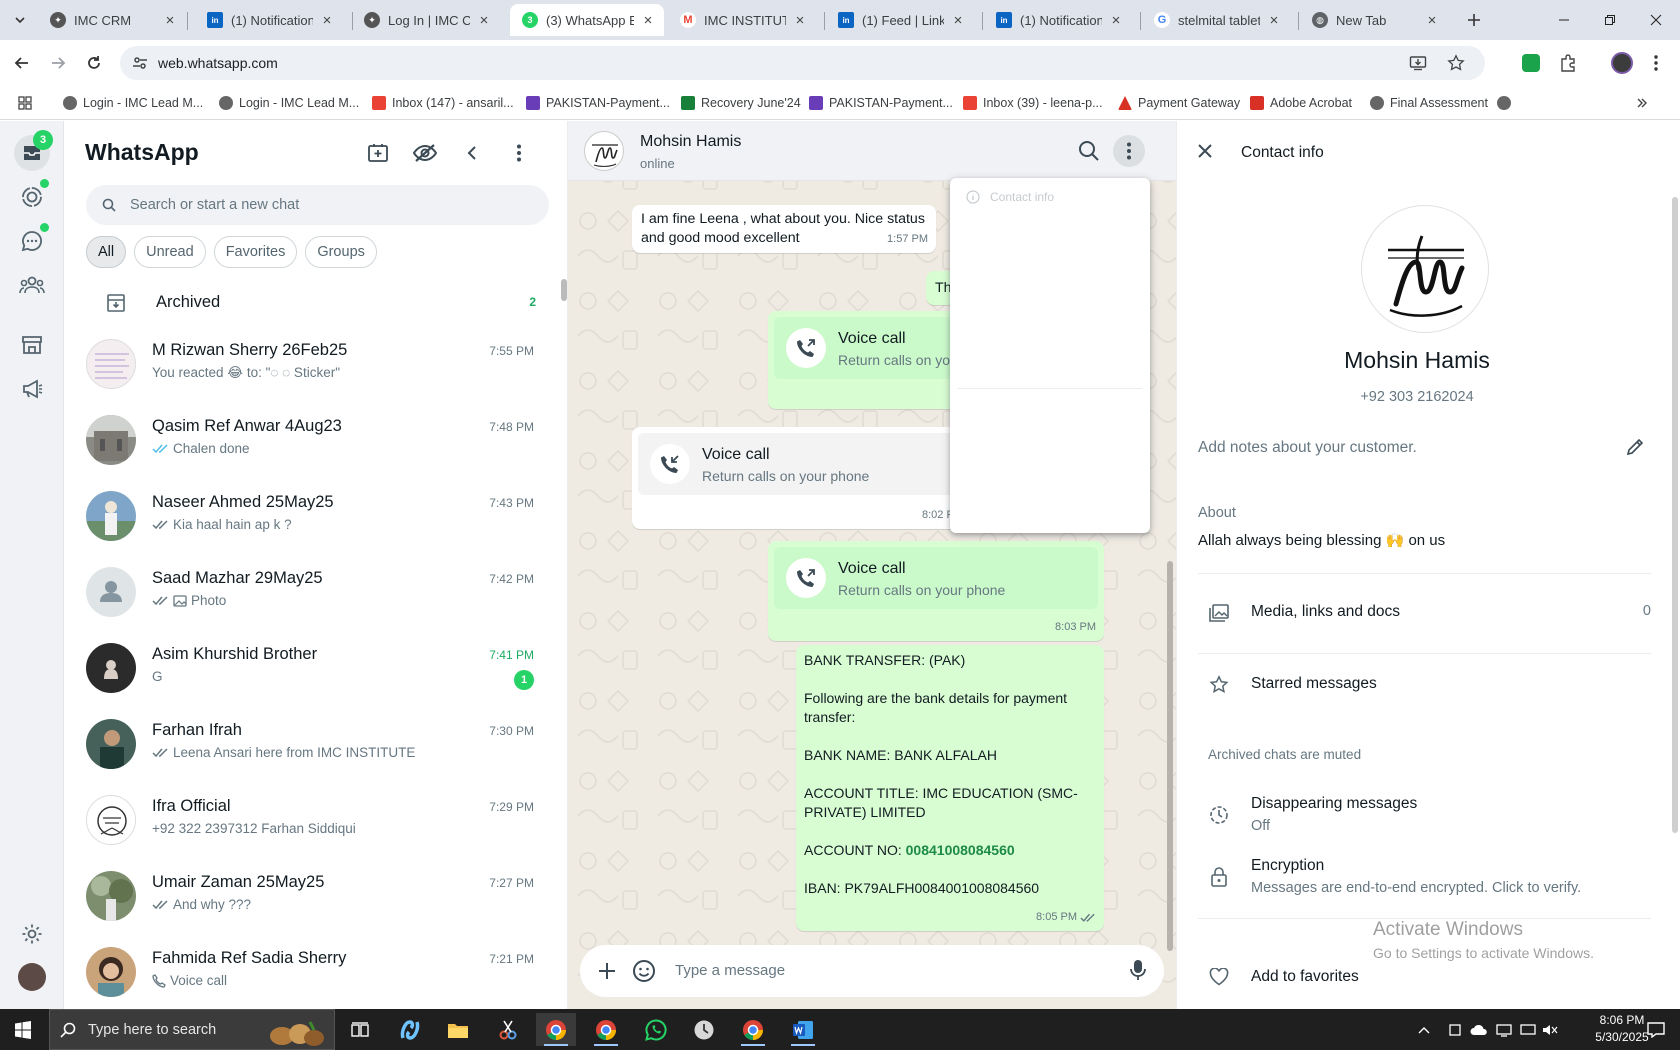 Image resolution: width=1680 pixels, height=1050 pixels. What do you see at coordinates (587, 20) in the screenshot?
I see `browser-tab-active: 3 (3) WhatsApp Bu ×` at bounding box center [587, 20].